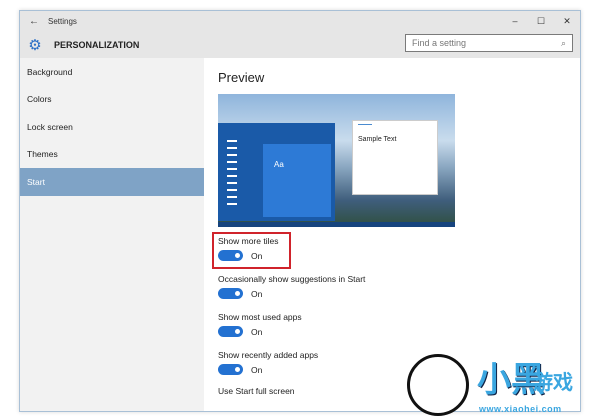  What do you see at coordinates (112, 127) in the screenshot?
I see `sidebar-item-lock-screen: Lock screen` at bounding box center [112, 127].